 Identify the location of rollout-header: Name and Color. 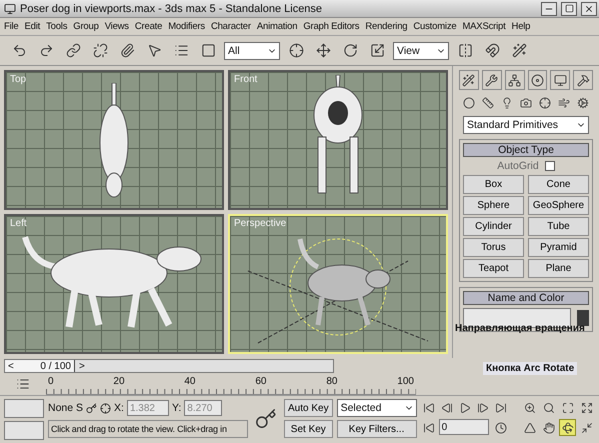
(526, 298).